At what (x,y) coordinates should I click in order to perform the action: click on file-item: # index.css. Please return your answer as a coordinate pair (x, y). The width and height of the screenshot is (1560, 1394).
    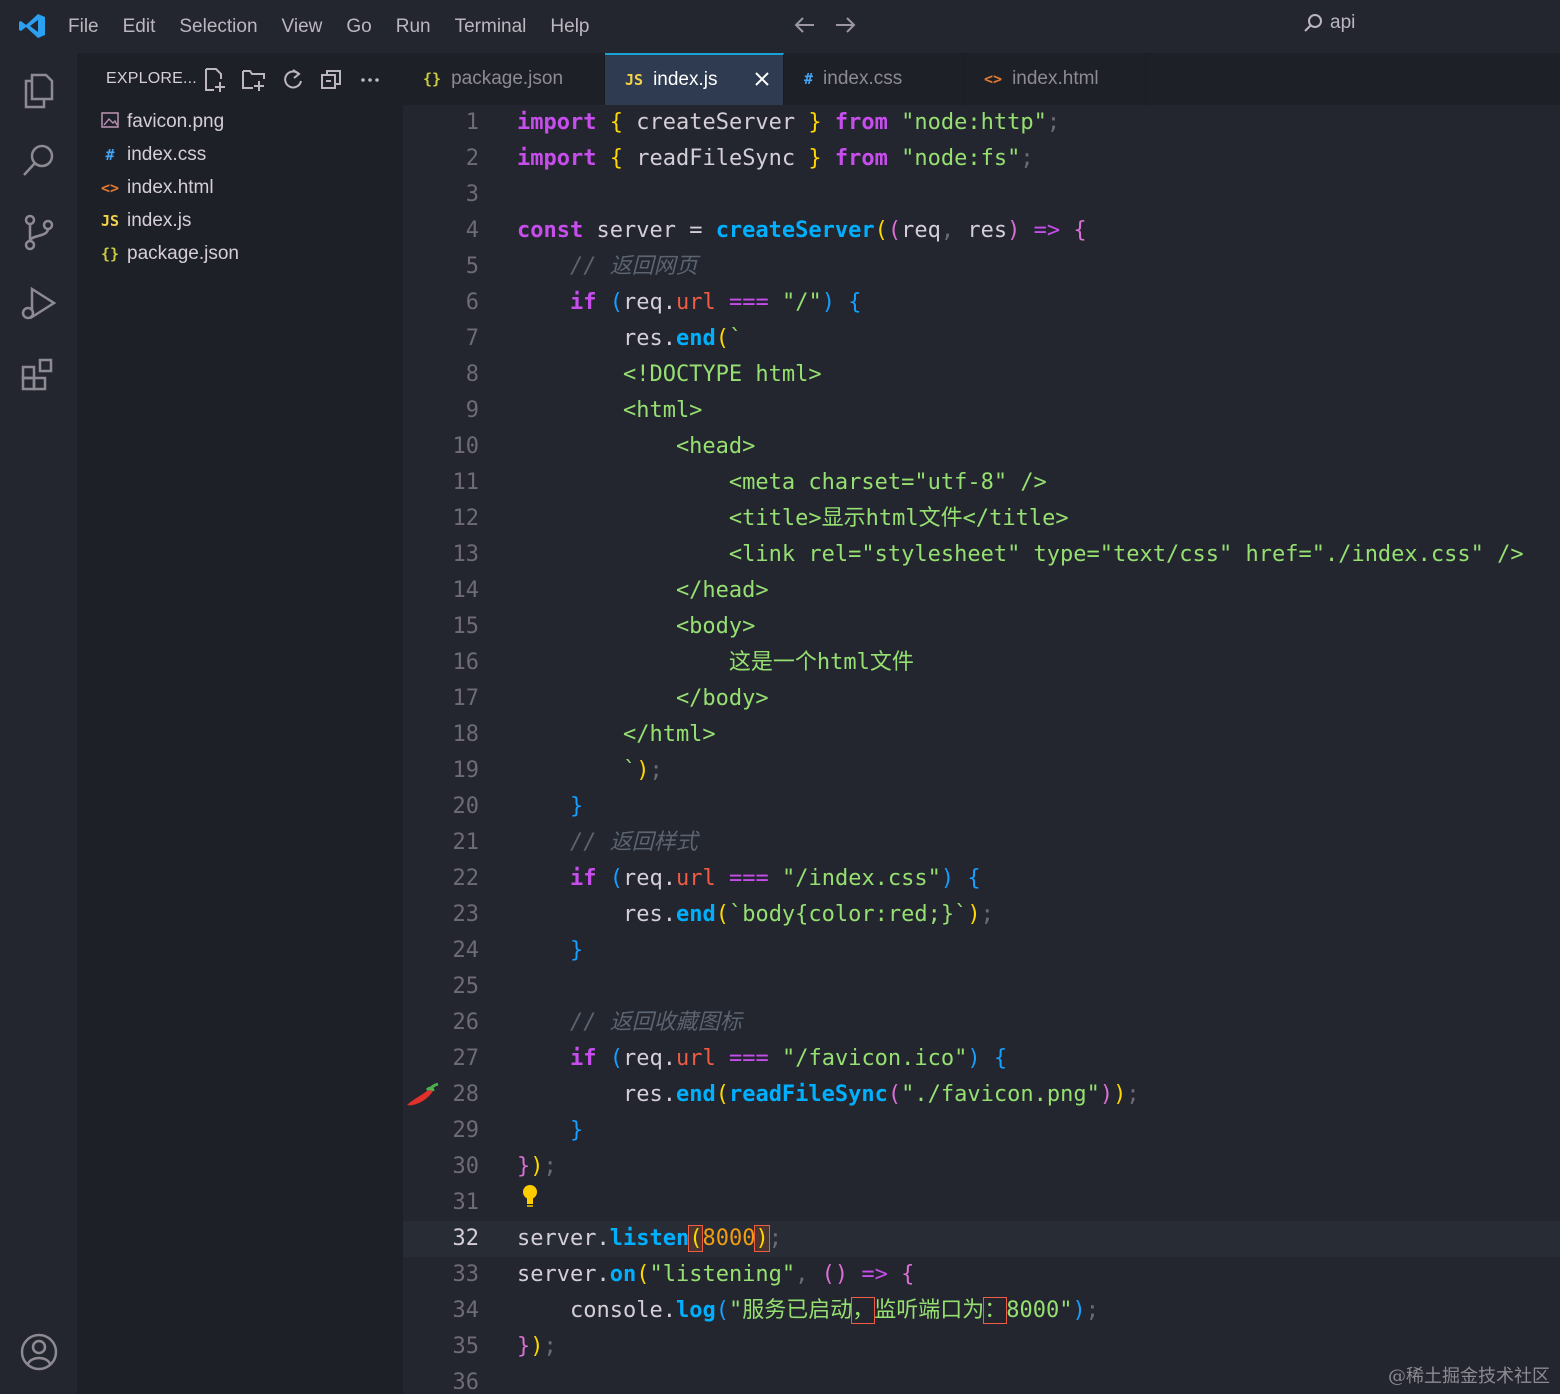
    Looking at the image, I should click on (240, 154).